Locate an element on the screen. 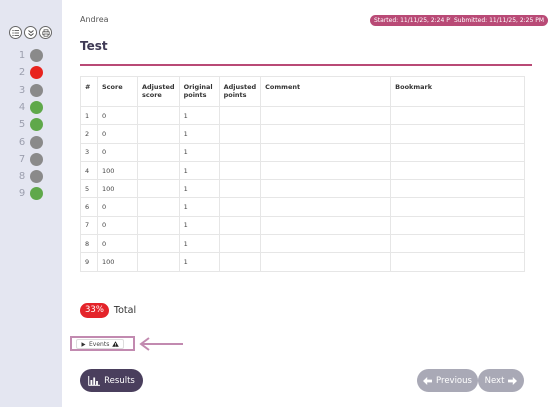 The image size is (549, 407). cell-number: 5 is located at coordinates (89, 189).